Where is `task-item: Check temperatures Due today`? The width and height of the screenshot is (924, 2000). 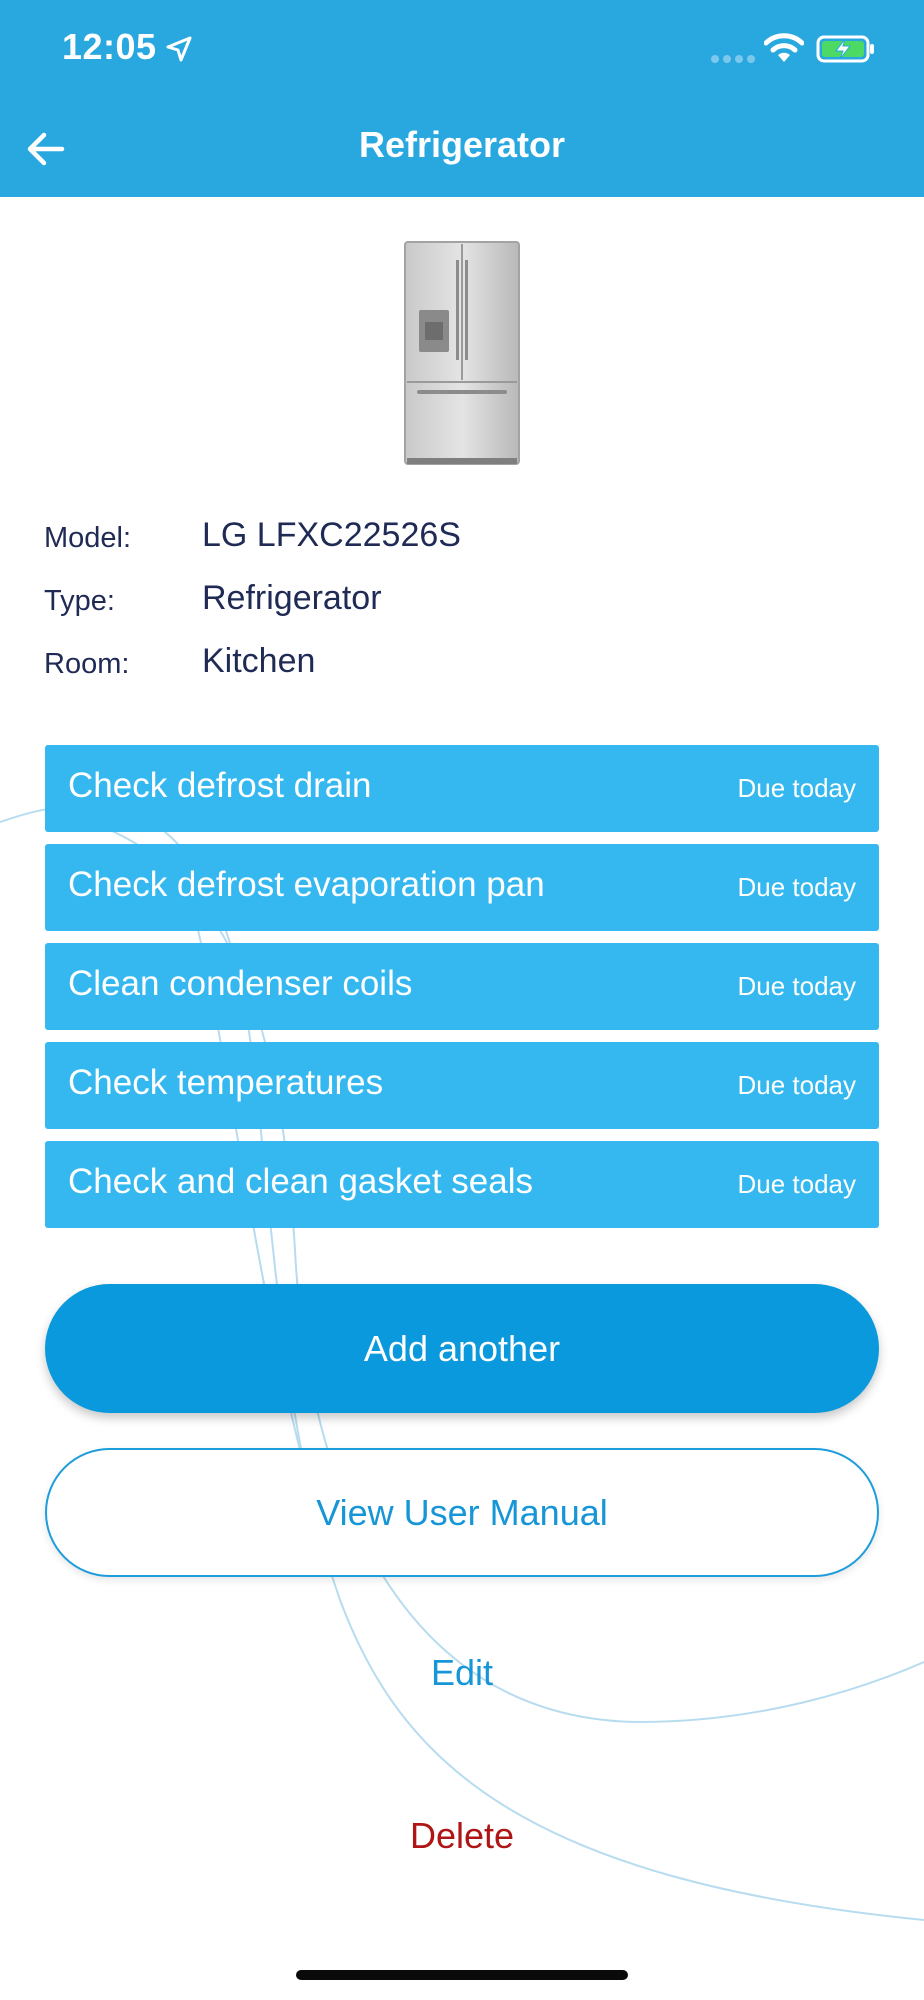
task-item: Check temperatures Due today is located at coordinates (462, 1085).